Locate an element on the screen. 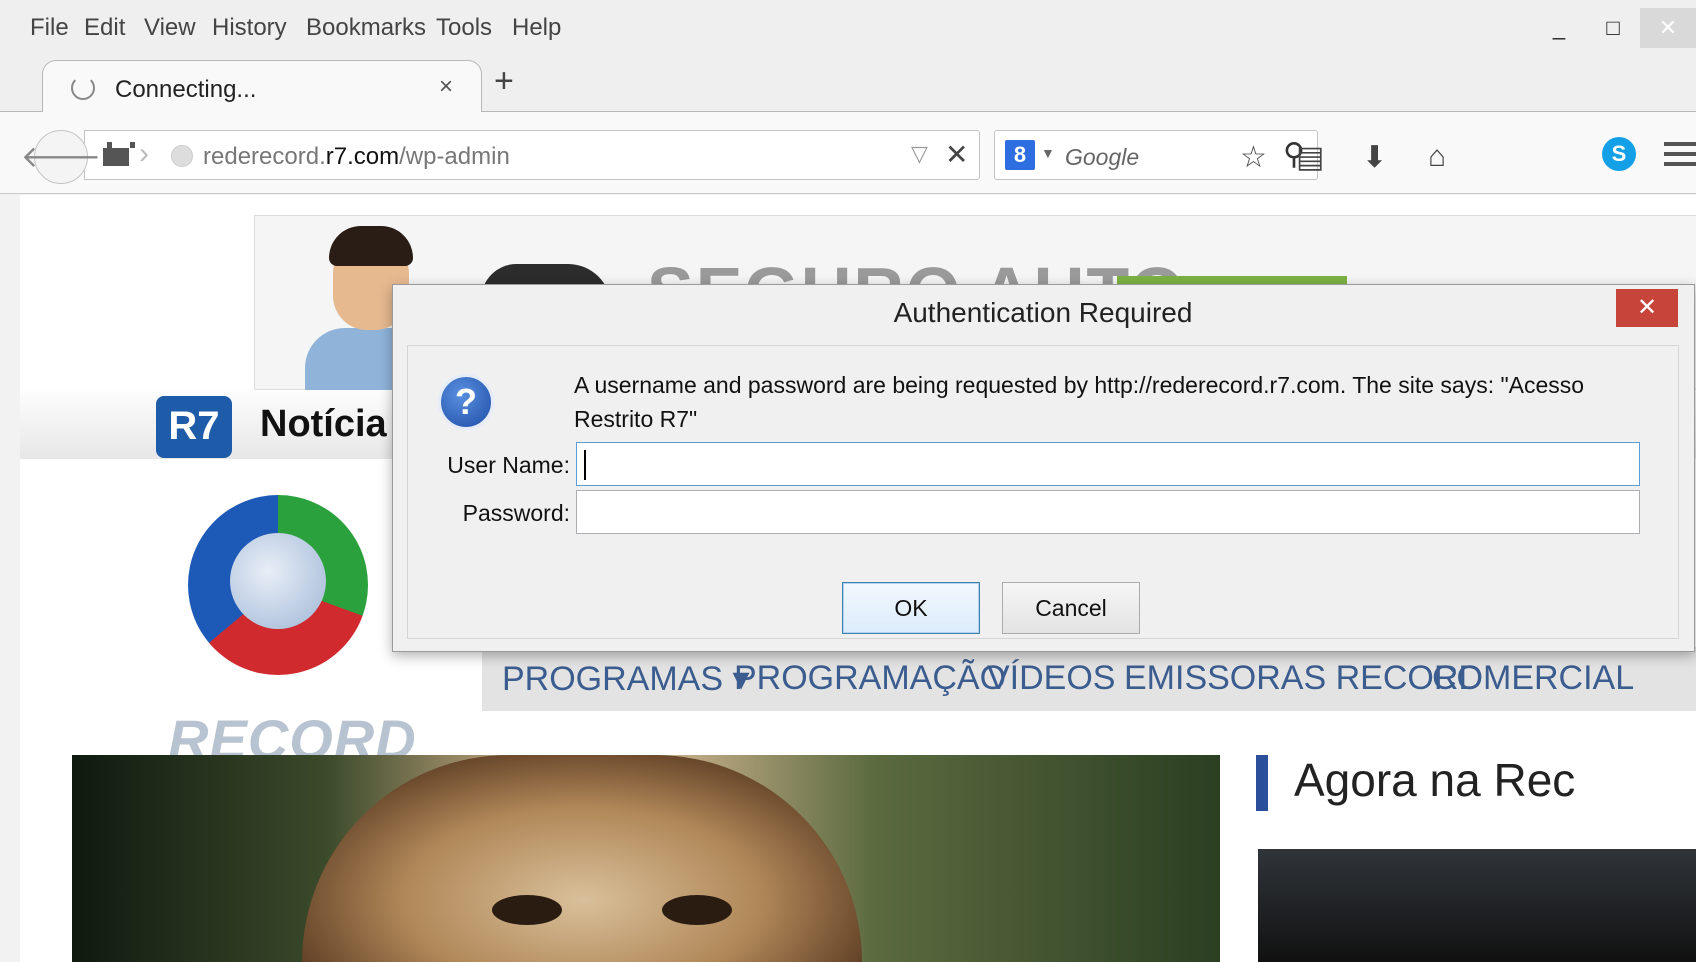 The height and width of the screenshot is (962, 1696). search-engine-icon: 8 is located at coordinates (1020, 155).